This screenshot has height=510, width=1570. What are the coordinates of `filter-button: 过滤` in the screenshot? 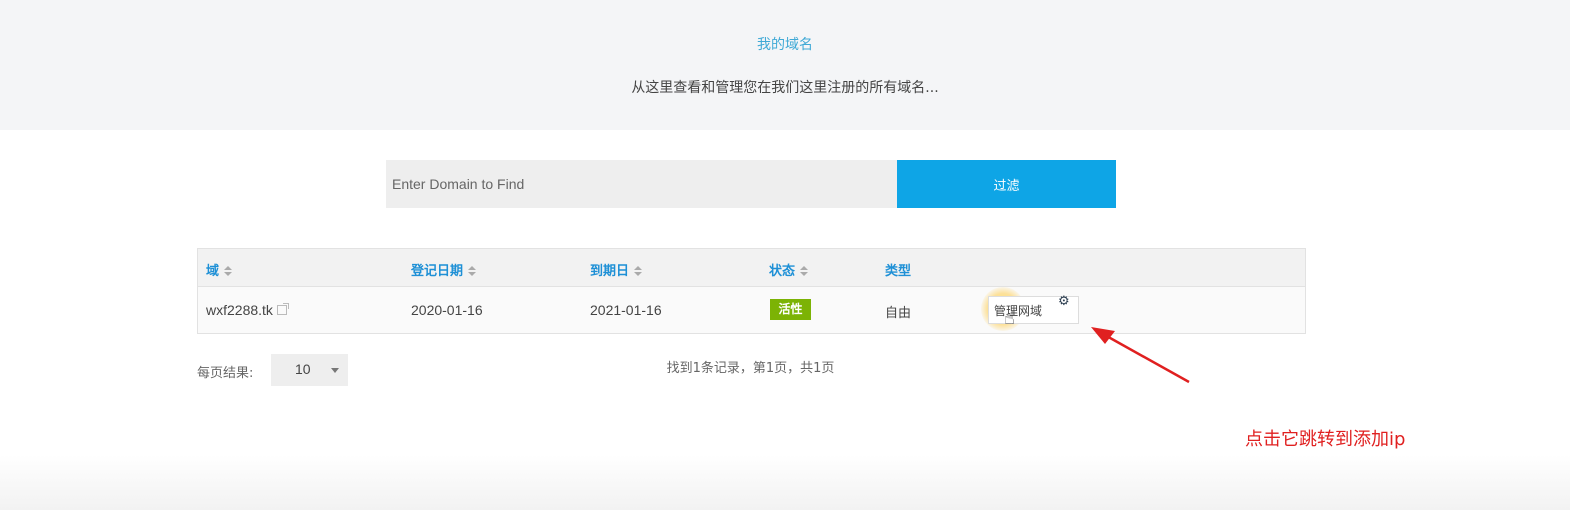 It's located at (1006, 184).